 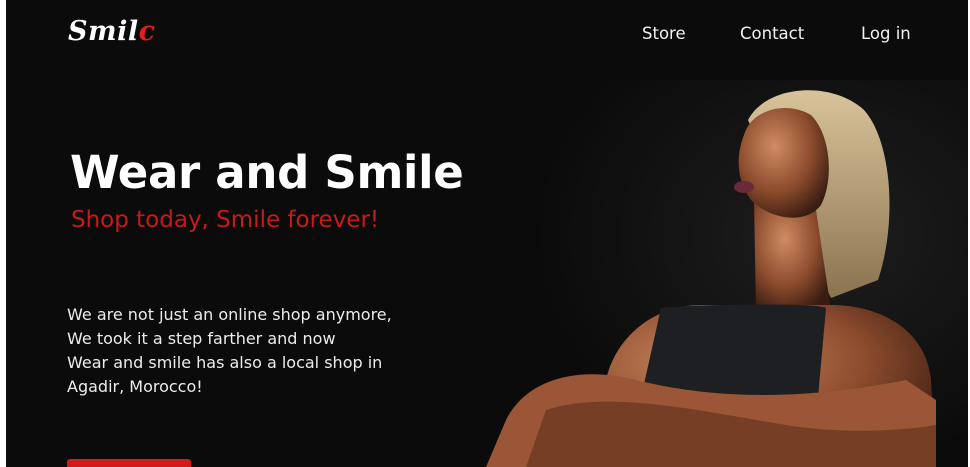 I want to click on description-line: We are not just an online shop anymore,, so click(x=229, y=314).